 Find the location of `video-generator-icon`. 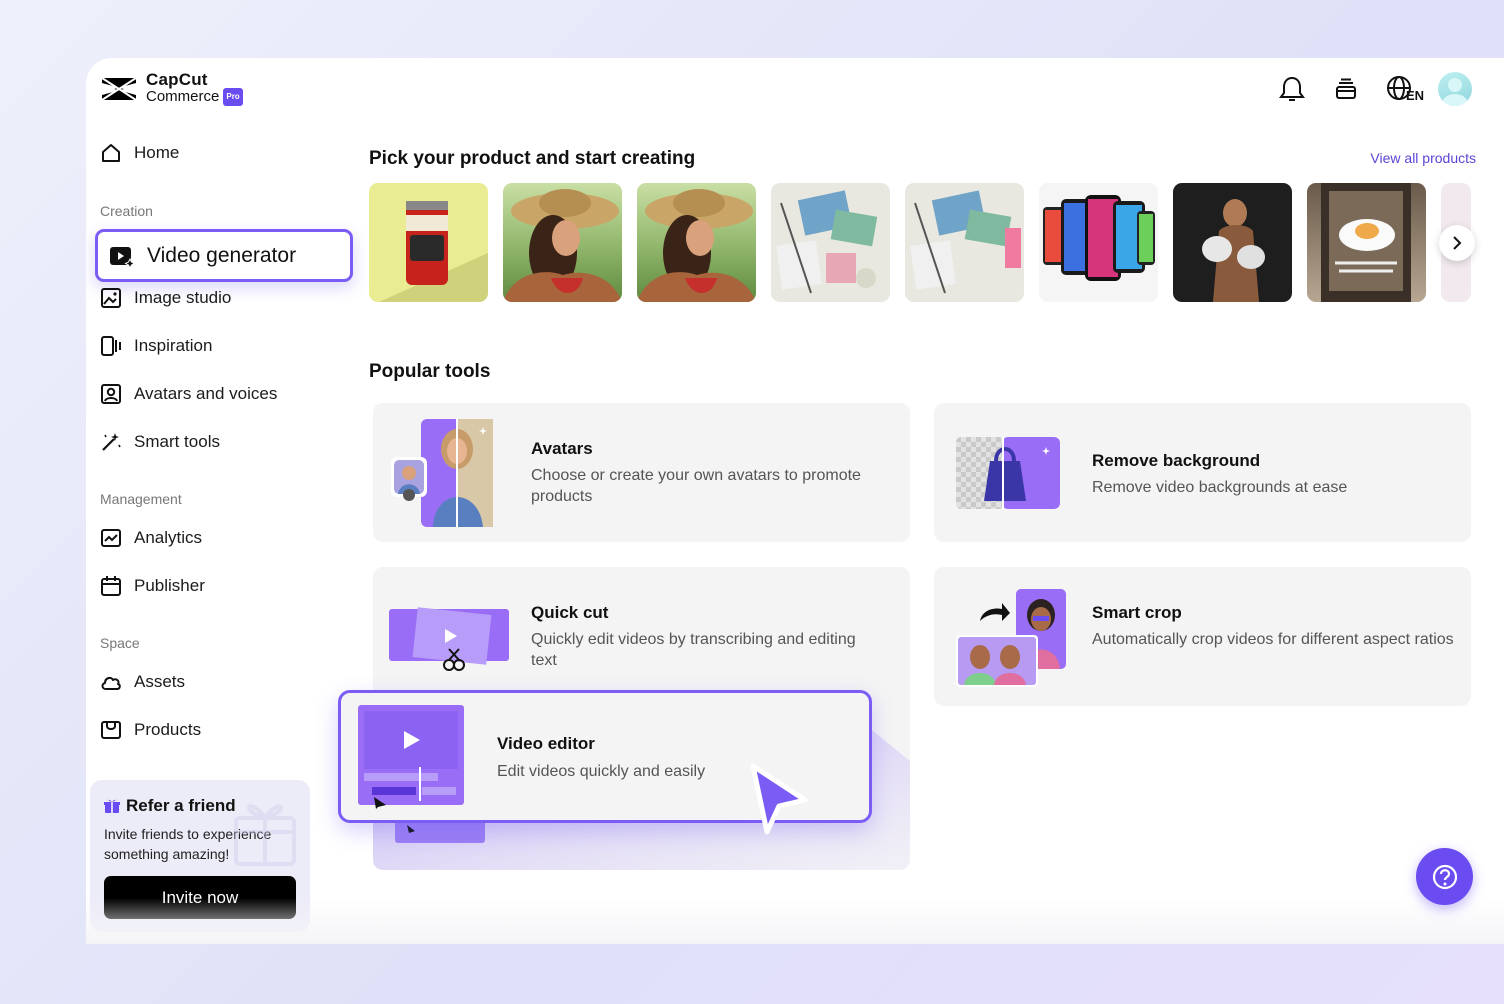

video-generator-icon is located at coordinates (122, 257).